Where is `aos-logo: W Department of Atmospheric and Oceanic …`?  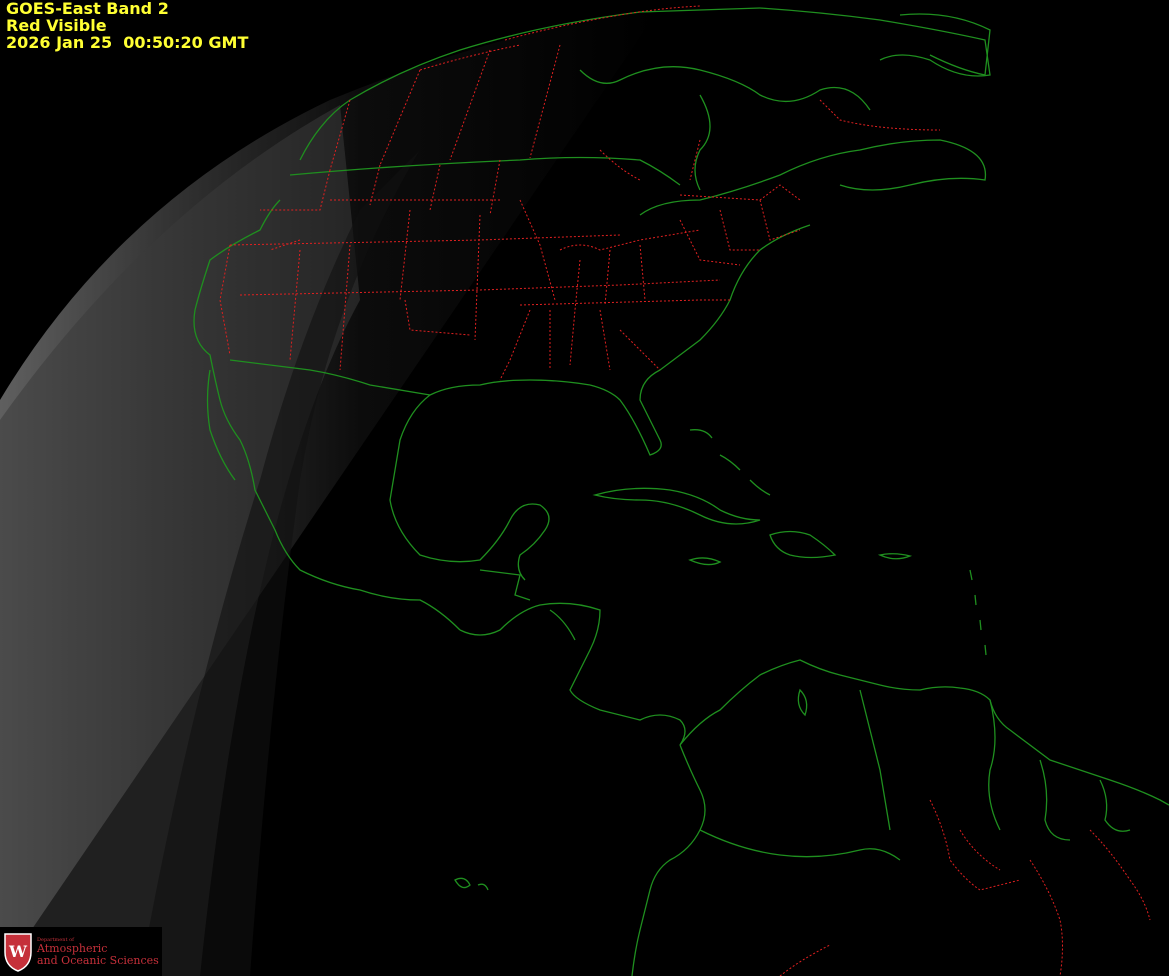 aos-logo: W Department of Atmospheric and Oceanic … is located at coordinates (81, 951).